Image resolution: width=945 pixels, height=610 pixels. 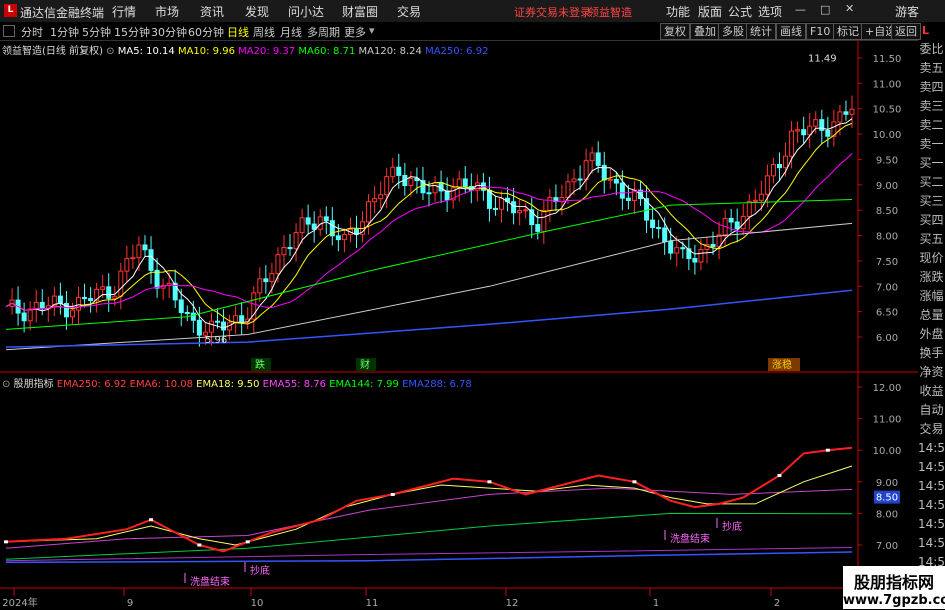 What do you see at coordinates (931, 334) in the screenshot?
I see `side-panel-item: 外盘` at bounding box center [931, 334].